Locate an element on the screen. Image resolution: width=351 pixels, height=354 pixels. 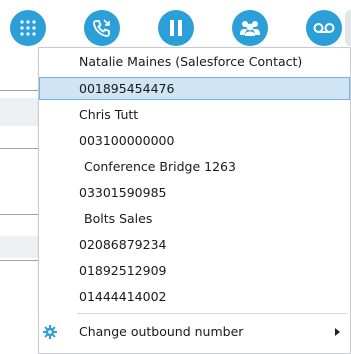
change-outbound-number-item: Change outbound number is located at coordinates (194, 332).